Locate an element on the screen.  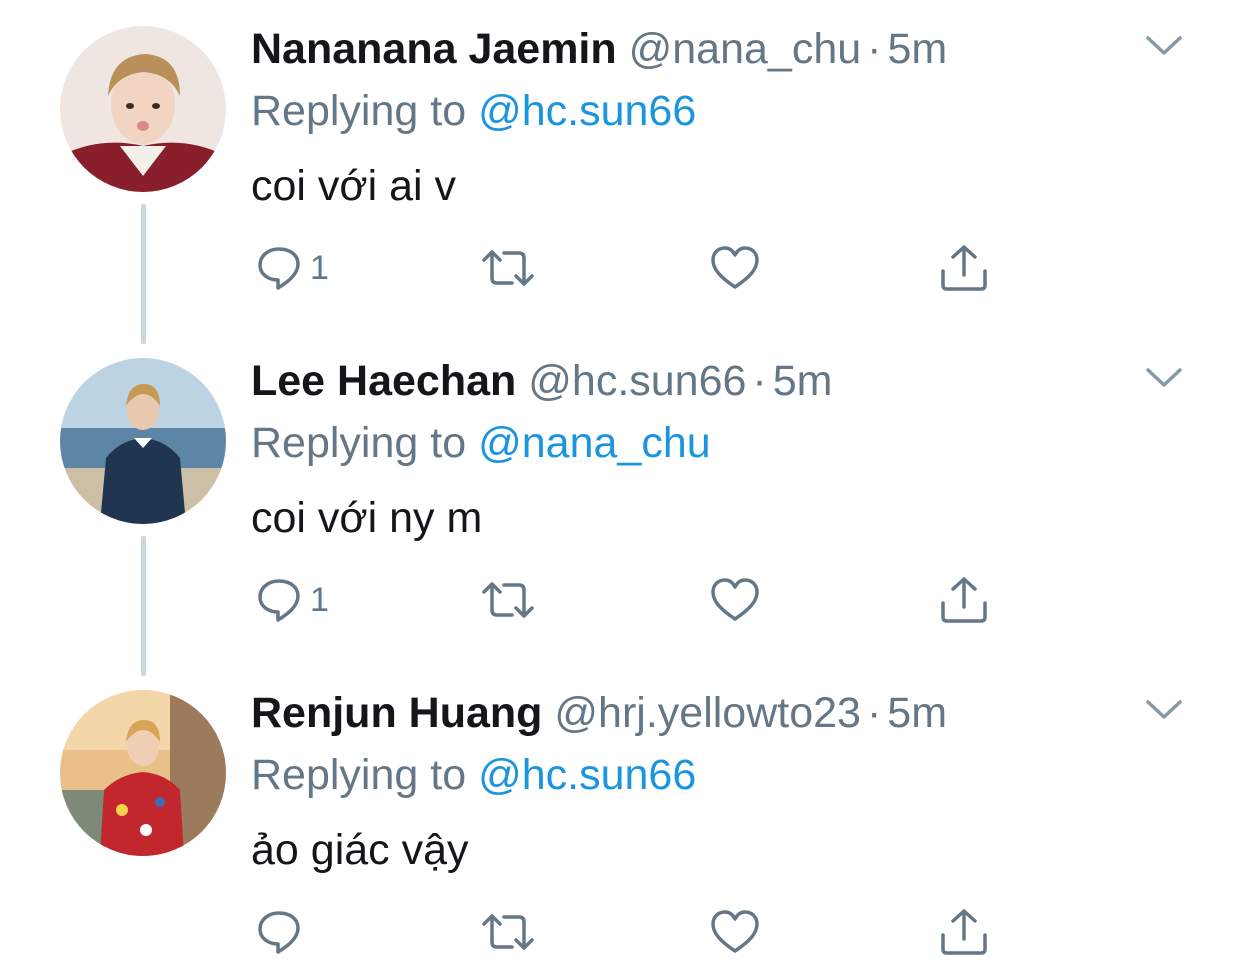
reply-button is located at coordinates (283, 932).